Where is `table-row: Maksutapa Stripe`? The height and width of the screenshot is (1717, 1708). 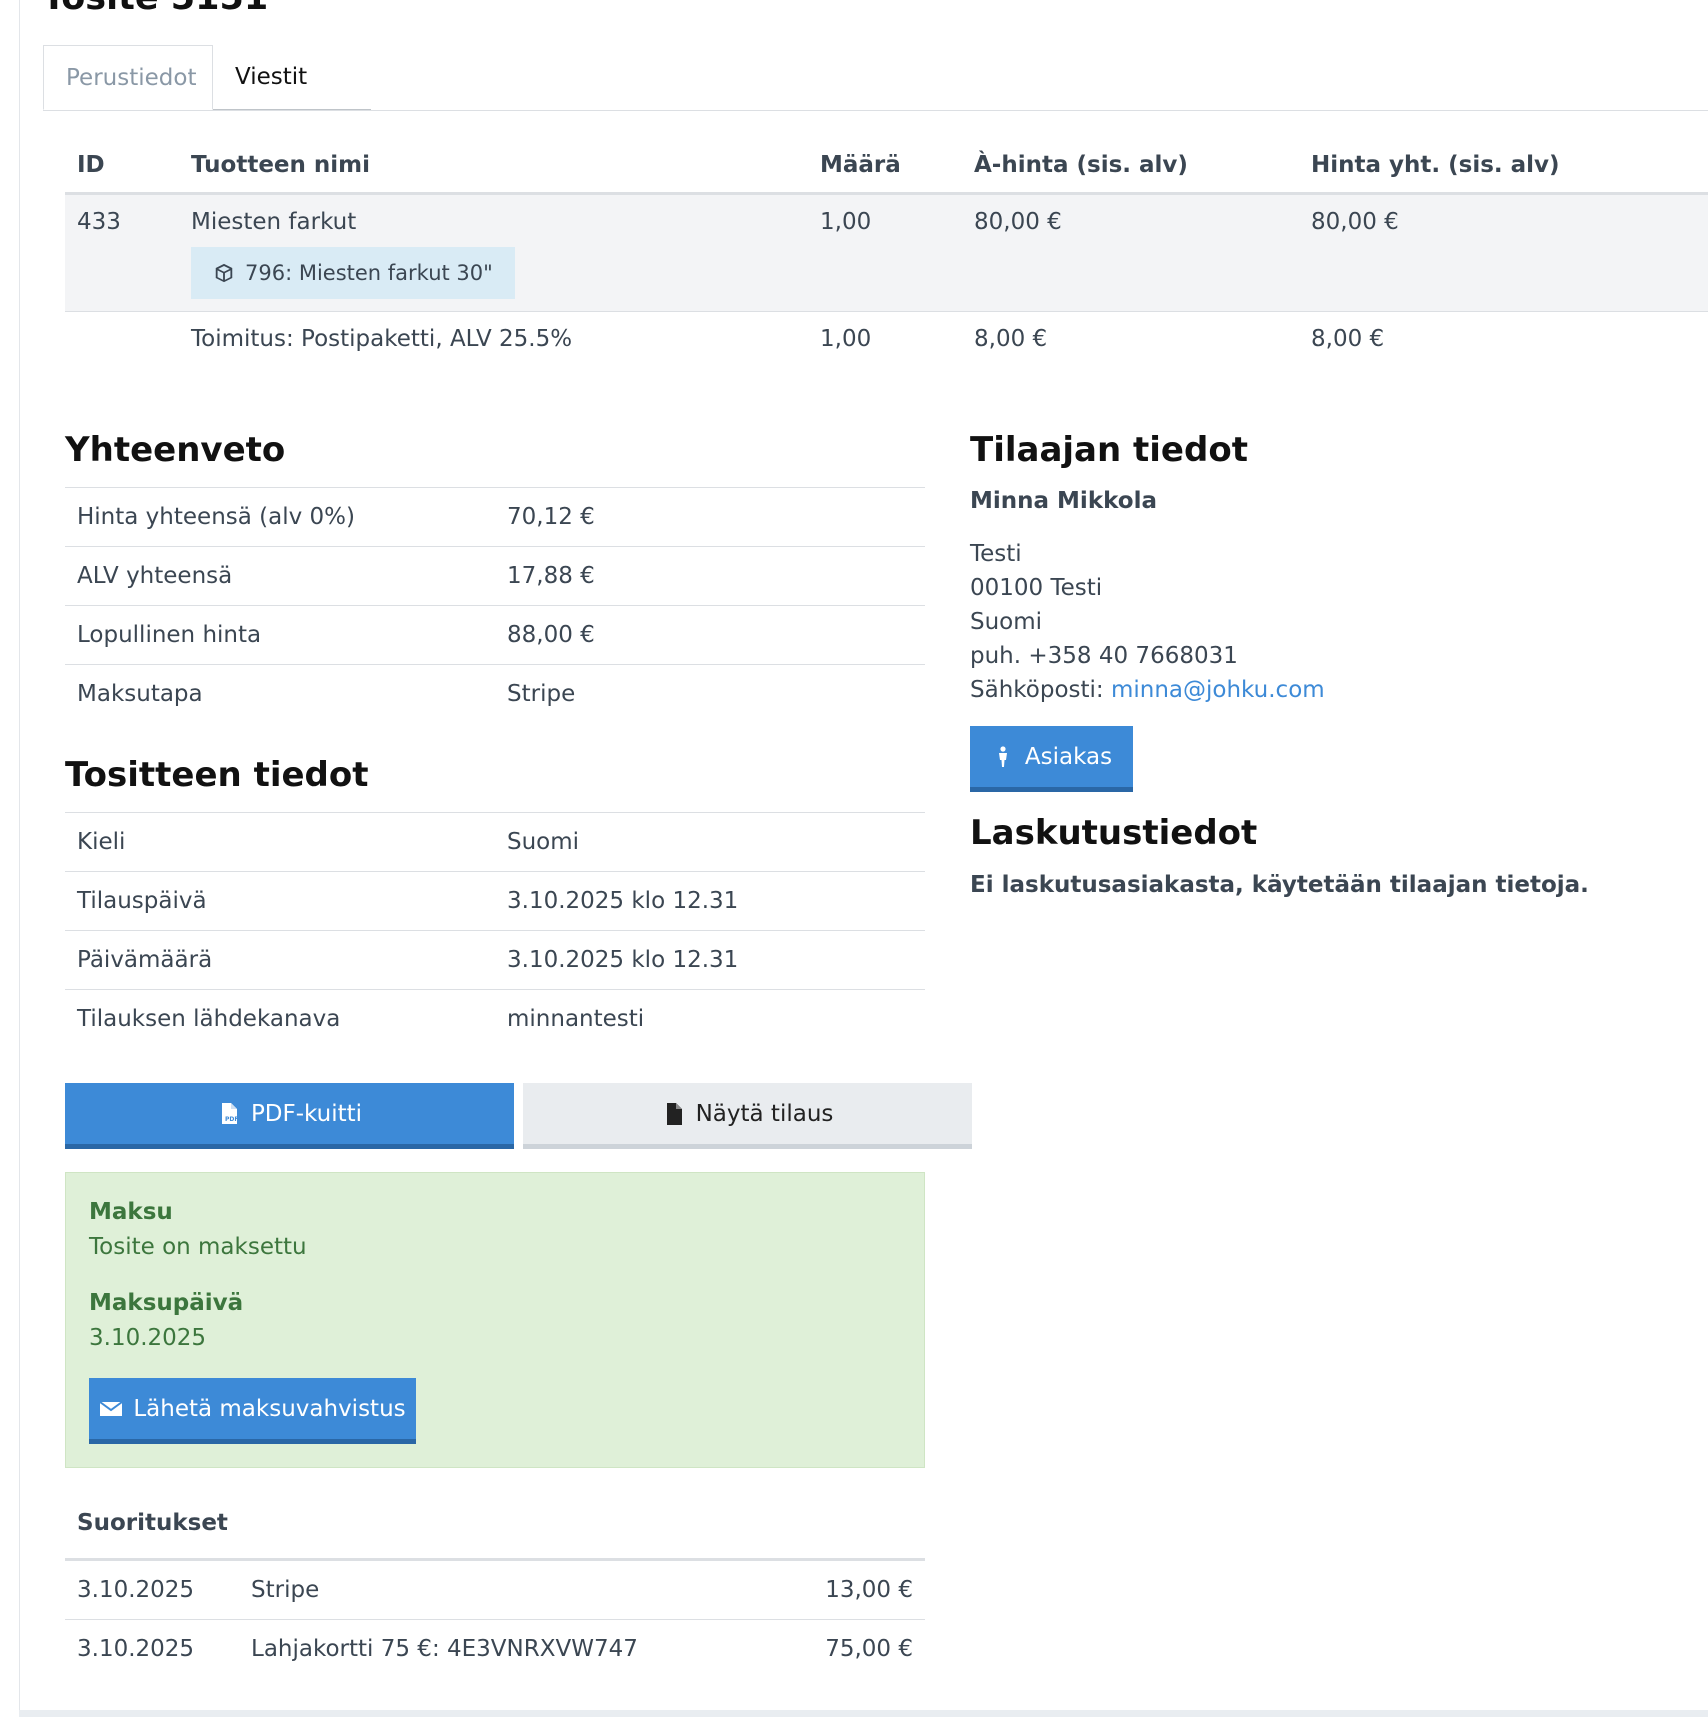 table-row: Maksutapa Stripe is located at coordinates (495, 693).